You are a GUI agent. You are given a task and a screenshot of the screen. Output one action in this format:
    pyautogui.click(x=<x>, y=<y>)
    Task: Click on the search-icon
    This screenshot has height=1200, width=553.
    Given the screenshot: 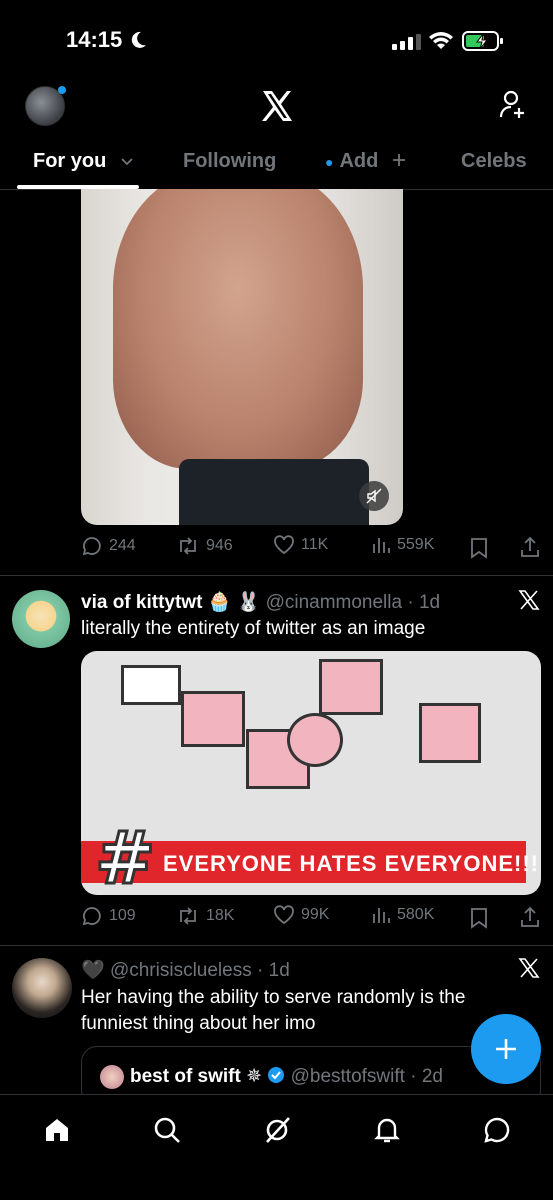 What is the action you would take?
    pyautogui.click(x=167, y=1130)
    